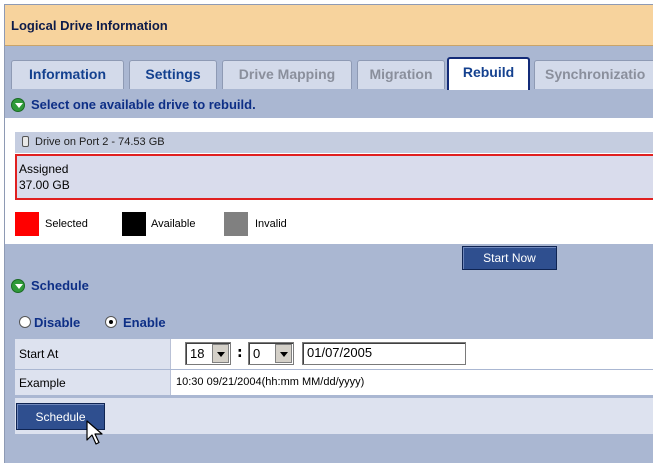  Describe the element at coordinates (197, 353) in the screenshot. I see `hour-value: 18` at that location.